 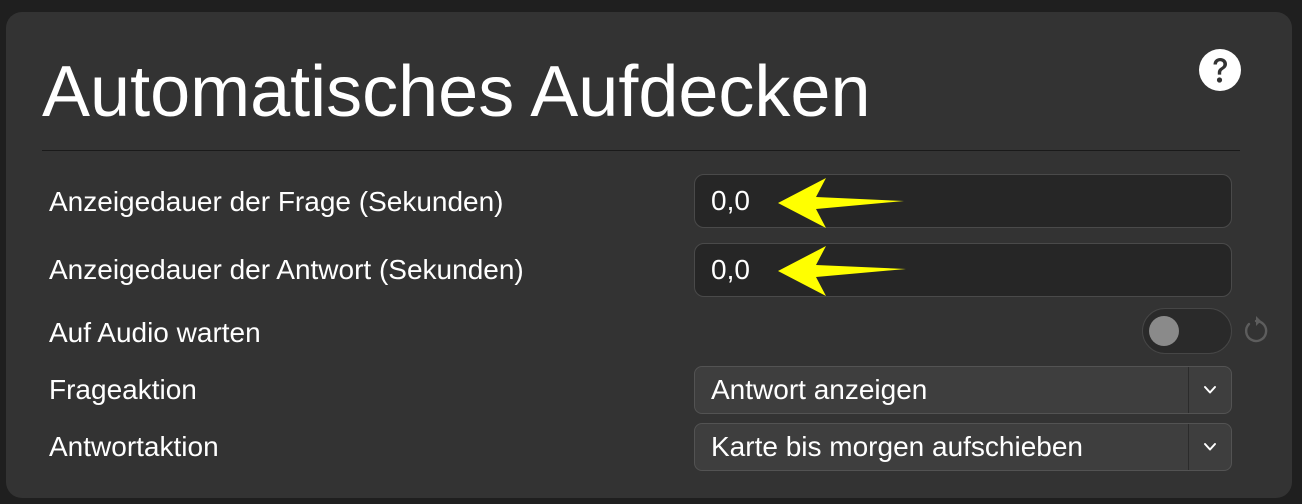 What do you see at coordinates (155, 332) in the screenshot?
I see `wait-for-audio-label: Auf Audio warten` at bounding box center [155, 332].